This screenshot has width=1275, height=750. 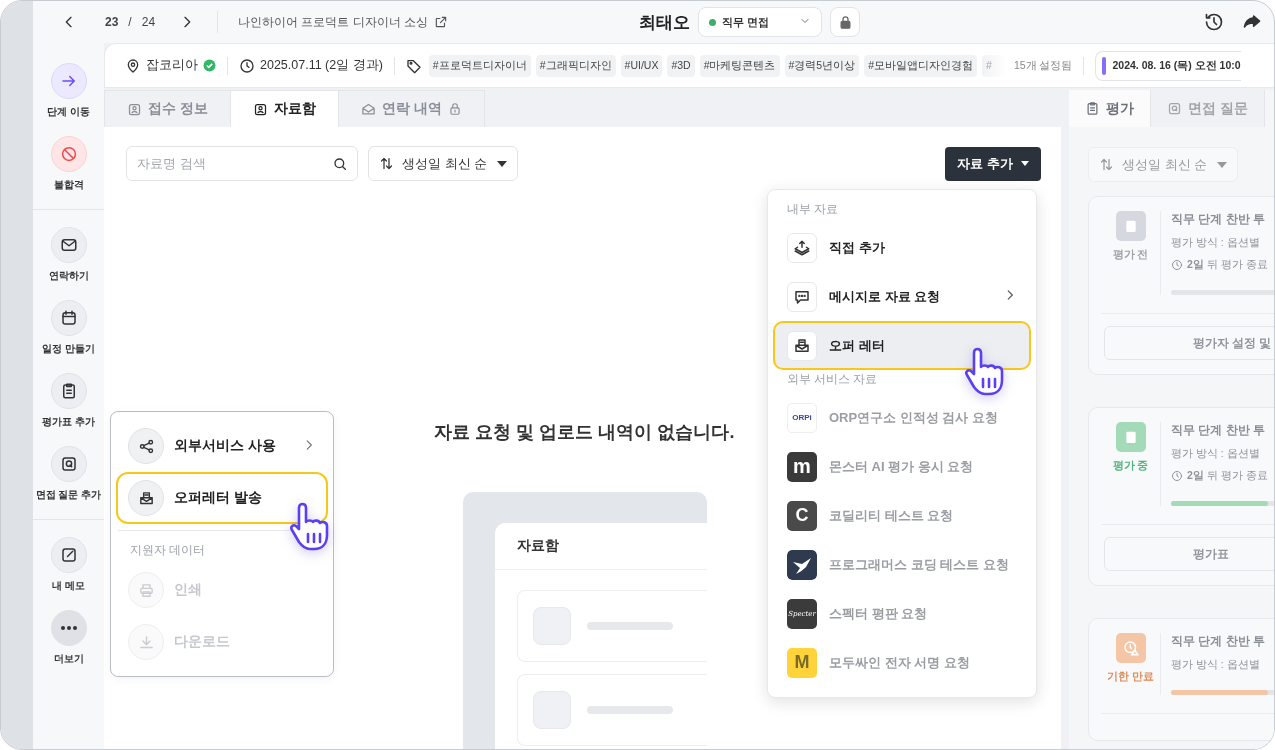 I want to click on calendar-icon, so click(x=68, y=318).